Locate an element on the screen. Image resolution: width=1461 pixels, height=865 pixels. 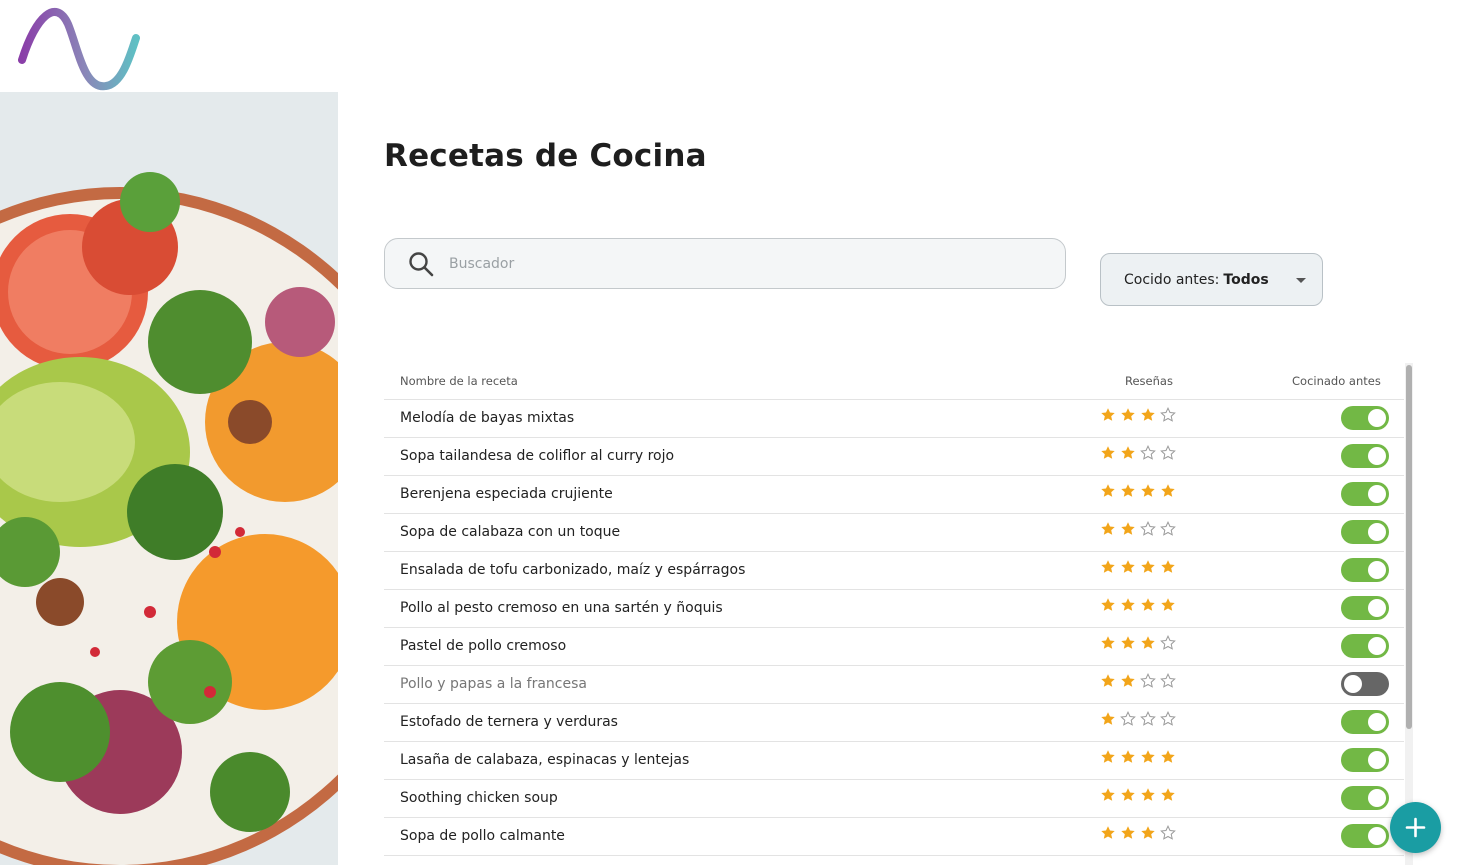
table-row: Pollo y papas a la francesa is located at coordinates (894, 685).